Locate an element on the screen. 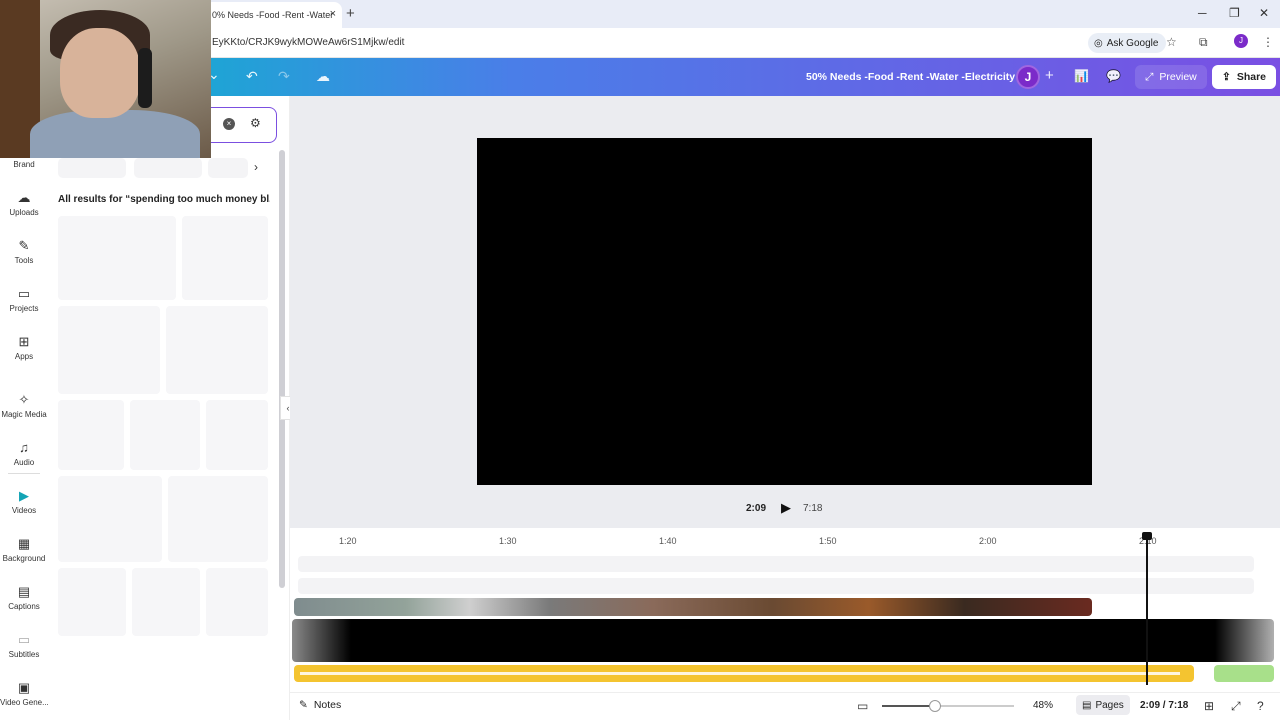 This screenshot has width=1280, height=720. timer-icon: ▭ is located at coordinates (862, 706).